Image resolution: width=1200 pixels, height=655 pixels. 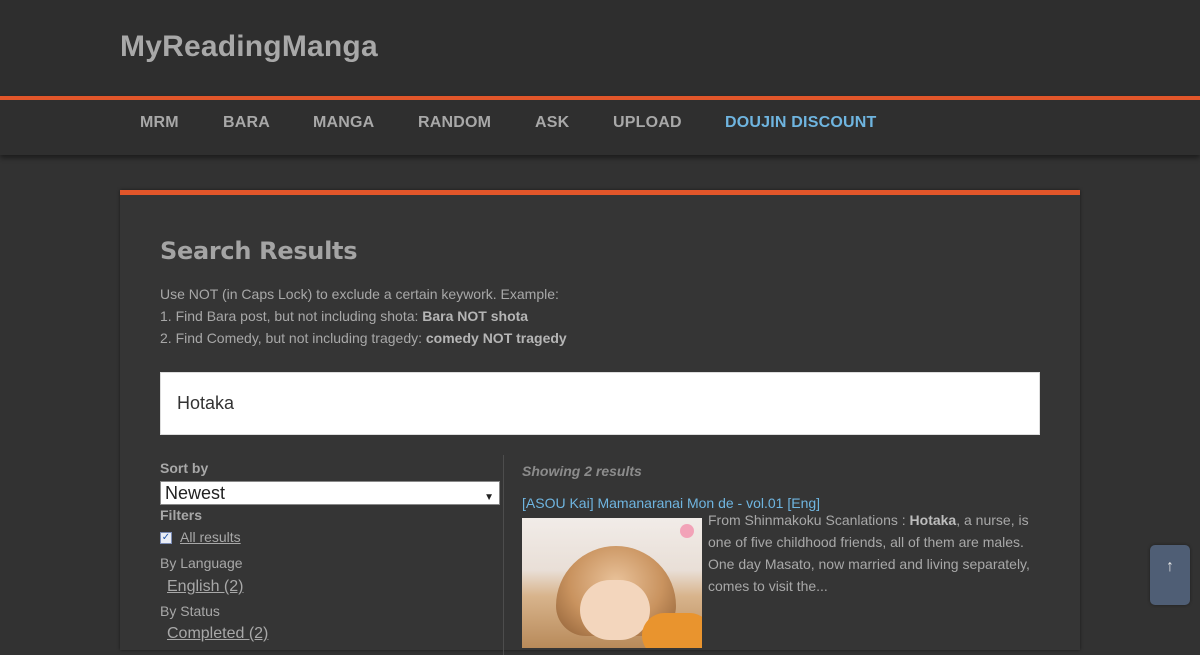 What do you see at coordinates (582, 471) in the screenshot?
I see `results-count: Showing 2 results` at bounding box center [582, 471].